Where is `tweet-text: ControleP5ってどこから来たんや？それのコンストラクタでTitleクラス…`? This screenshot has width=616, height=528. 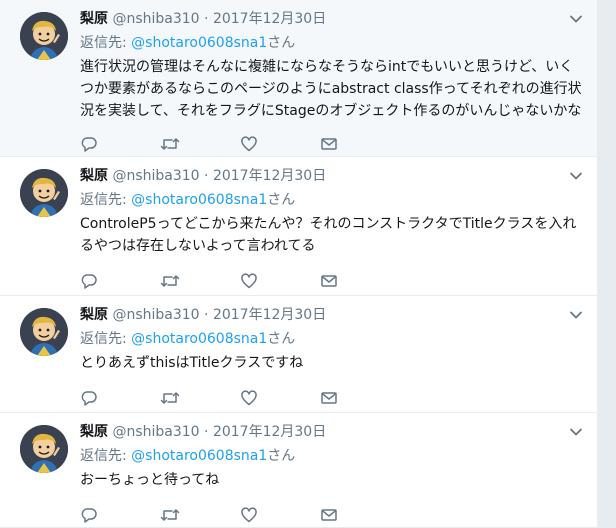
tweet-text: ControleP5ってどこから来たんや？それのコンストラクタでTitleクラス… is located at coordinates (328, 235).